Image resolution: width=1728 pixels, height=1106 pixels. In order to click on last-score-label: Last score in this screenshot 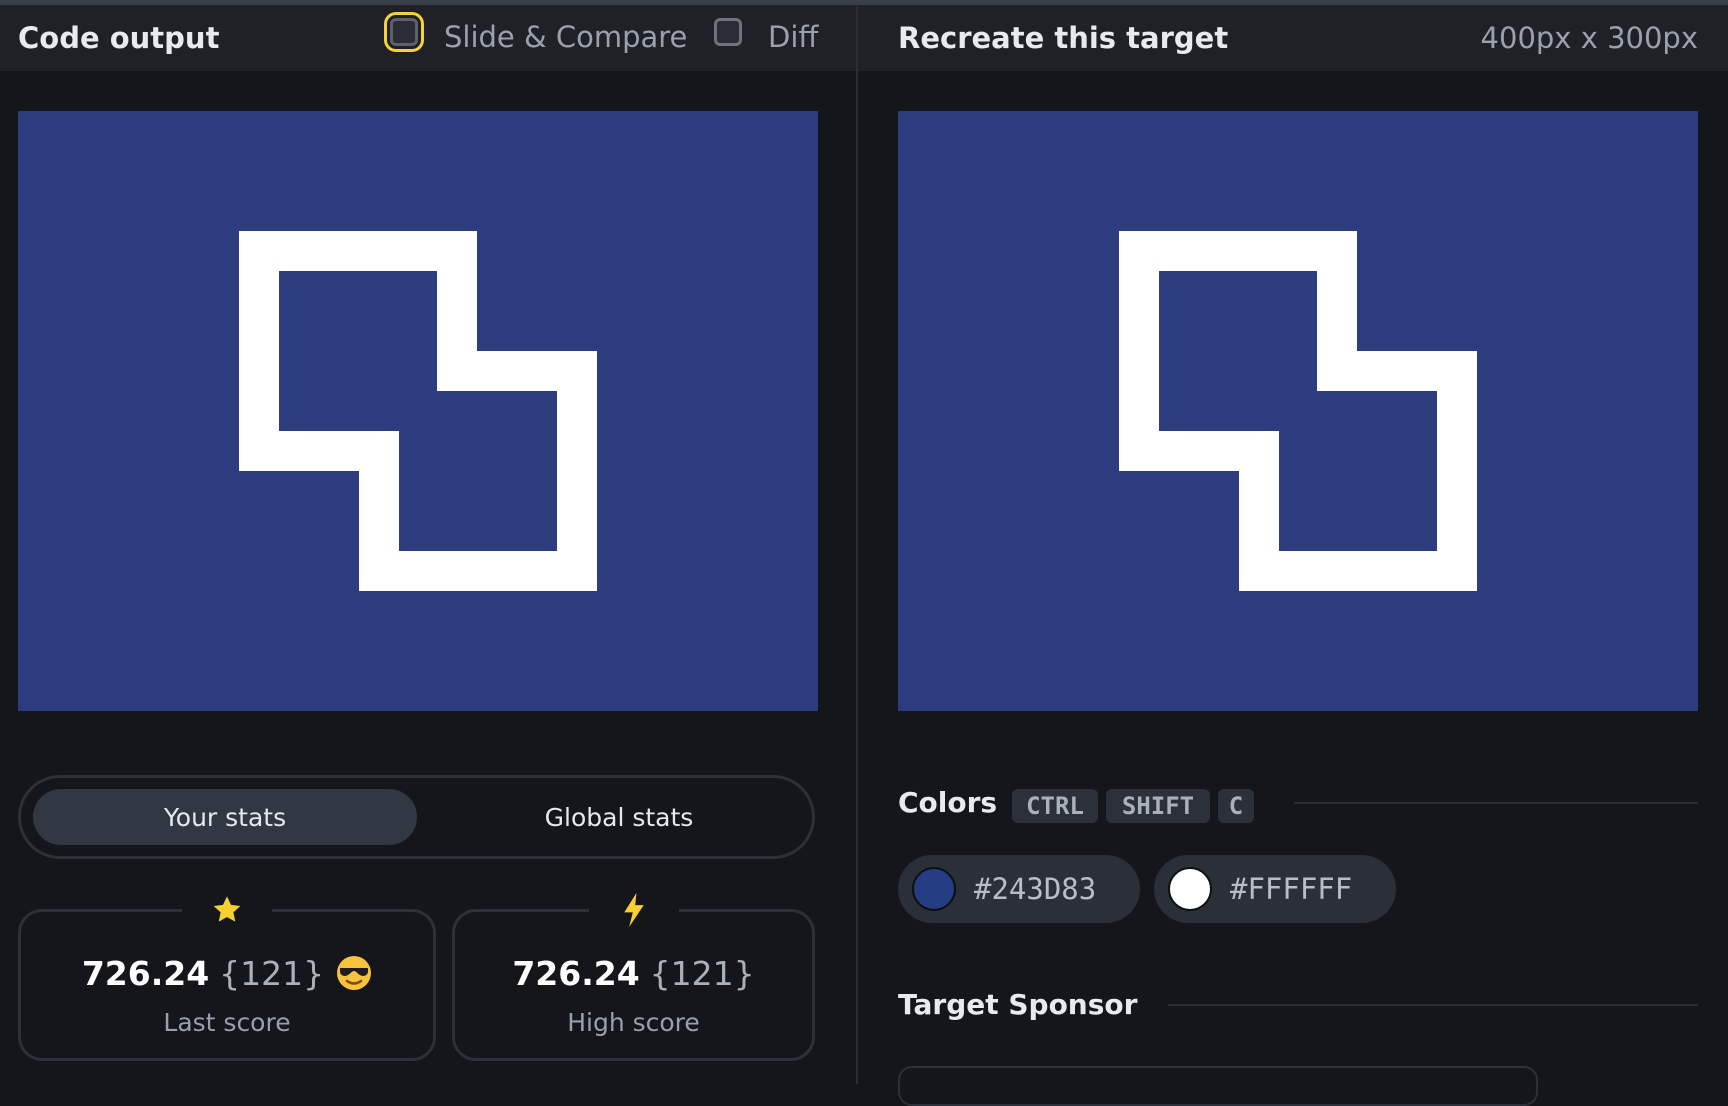, I will do `click(227, 1022)`.